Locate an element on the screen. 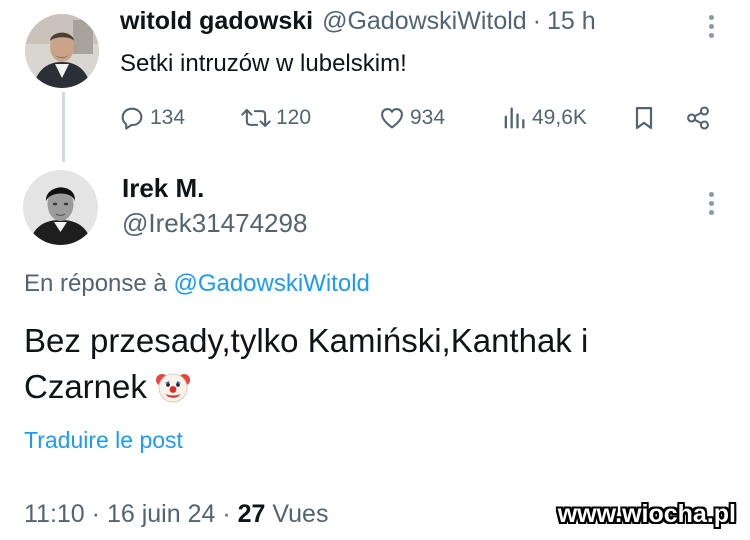  replying-to-label: En réponse à is located at coordinates (95, 283).